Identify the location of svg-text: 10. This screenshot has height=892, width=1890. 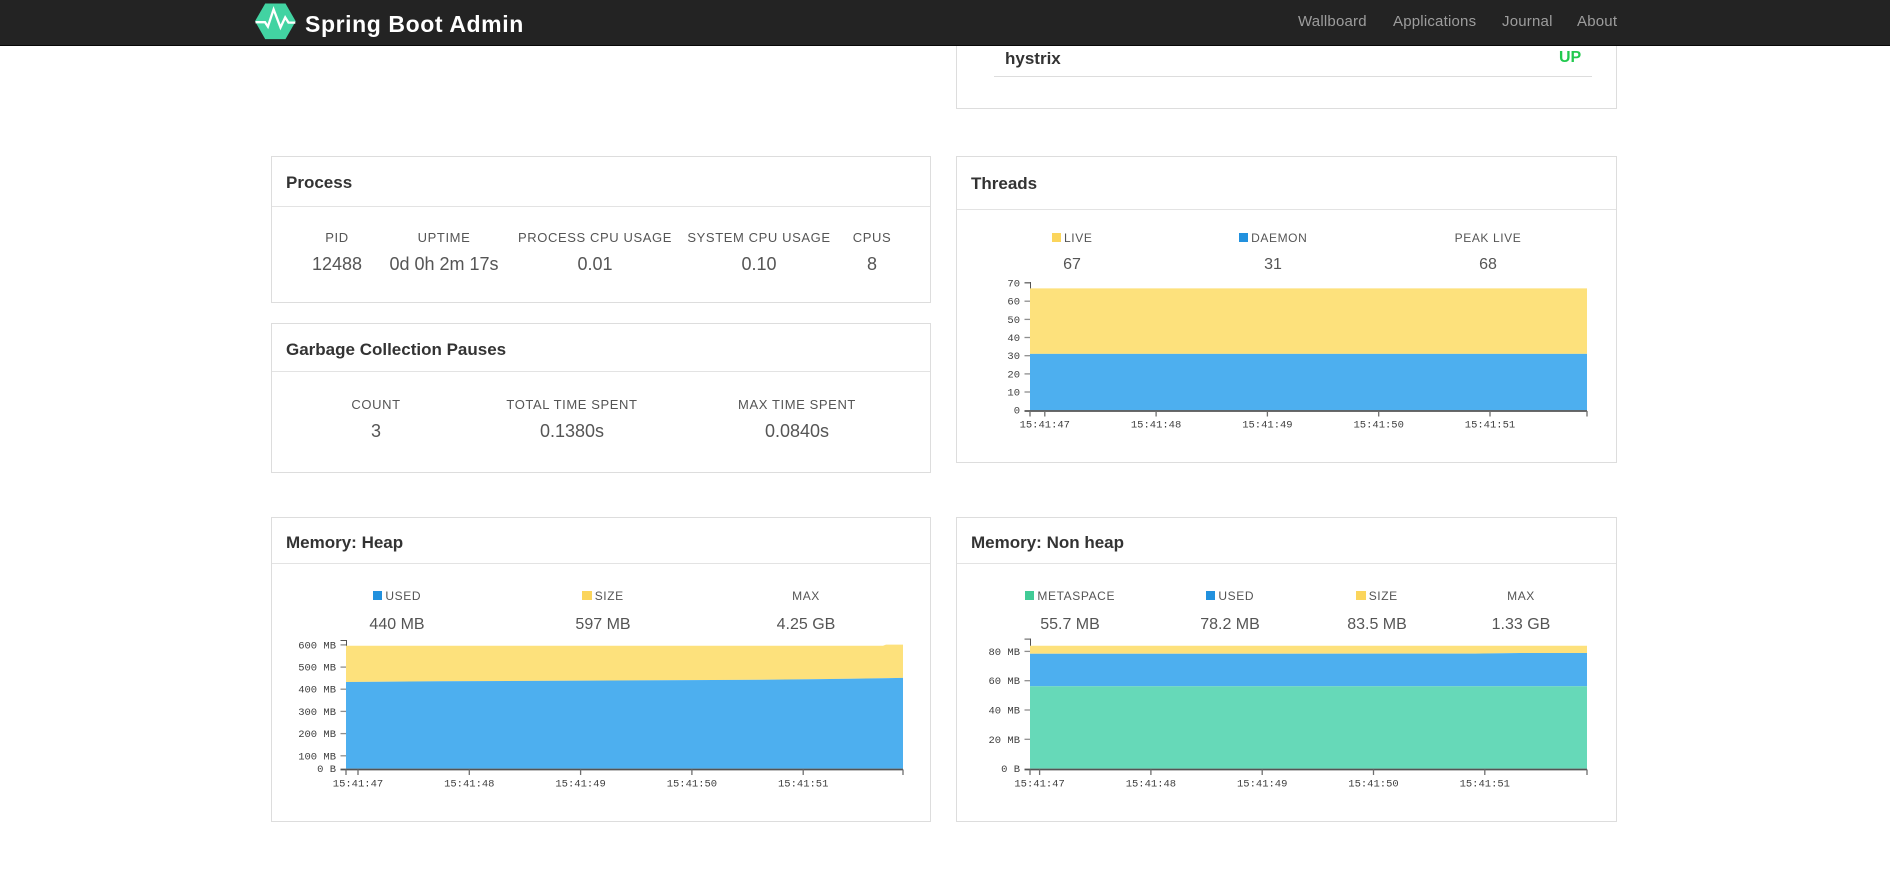
(1013, 394).